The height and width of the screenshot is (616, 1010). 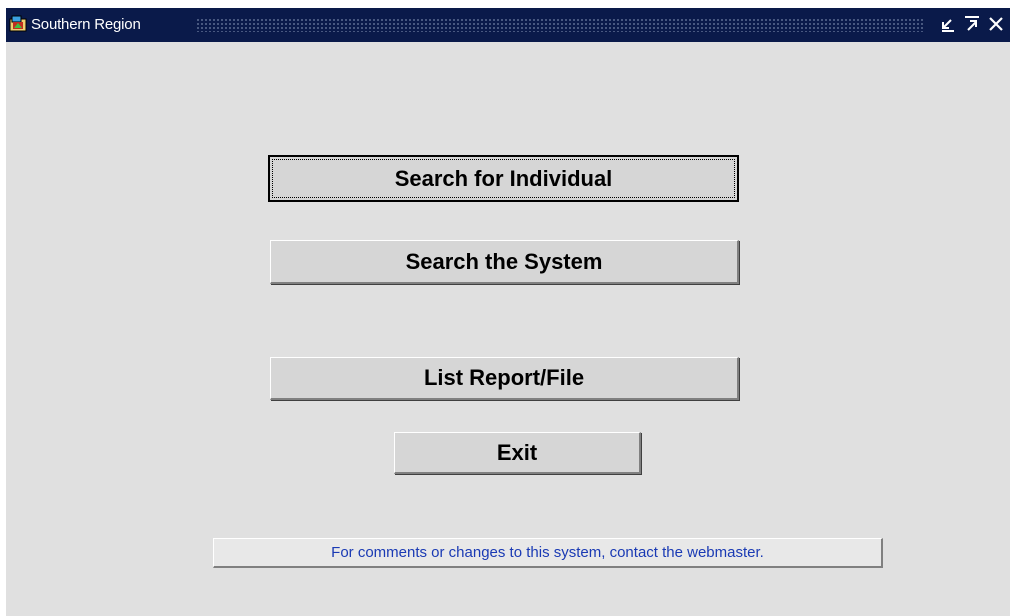 I want to click on title-bar: Southern Region, so click(x=508, y=25).